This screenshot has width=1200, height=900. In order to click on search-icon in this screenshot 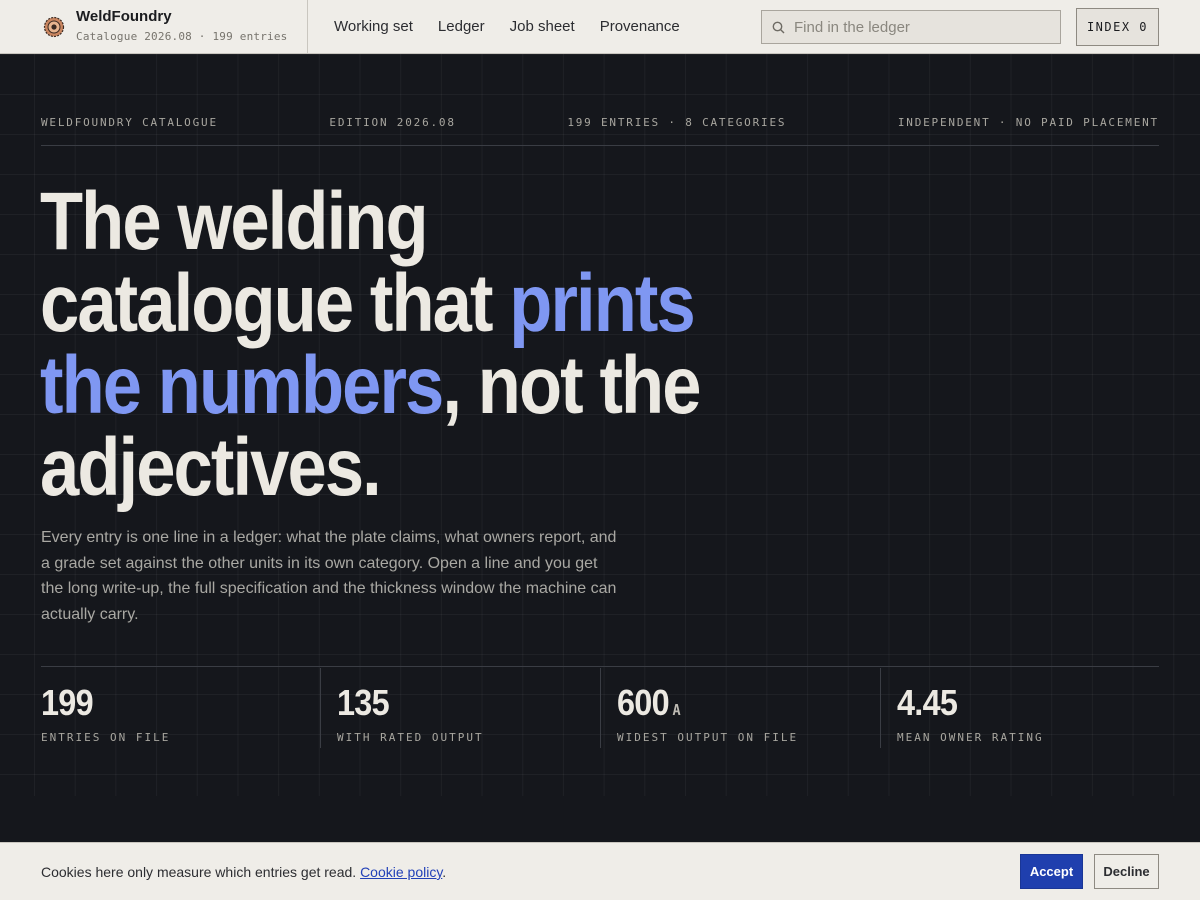, I will do `click(778, 27)`.